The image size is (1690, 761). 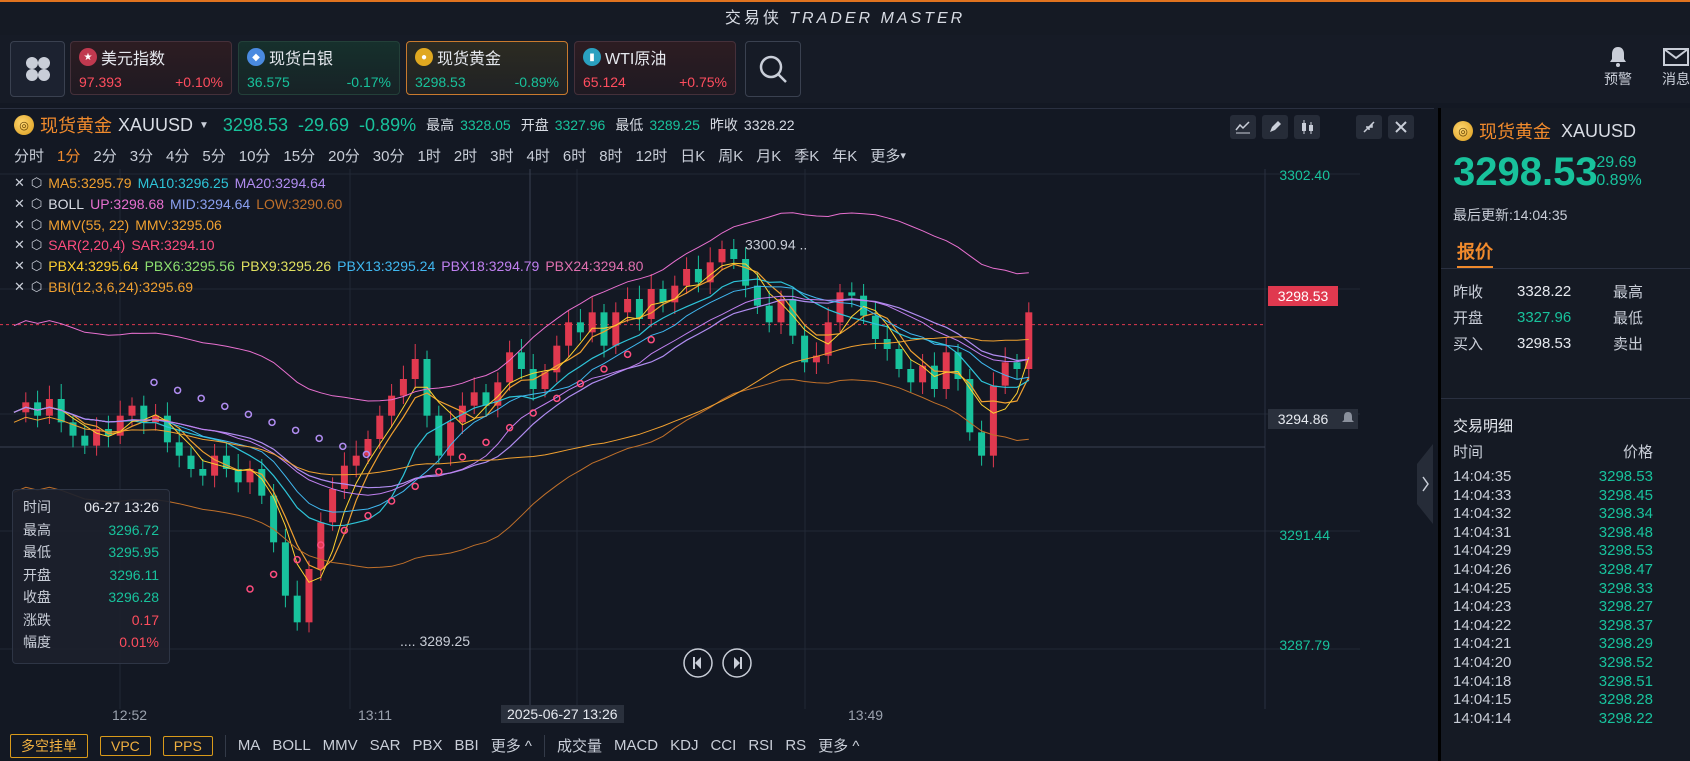 I want to click on main-indicator-tab: MA, so click(x=249, y=745).